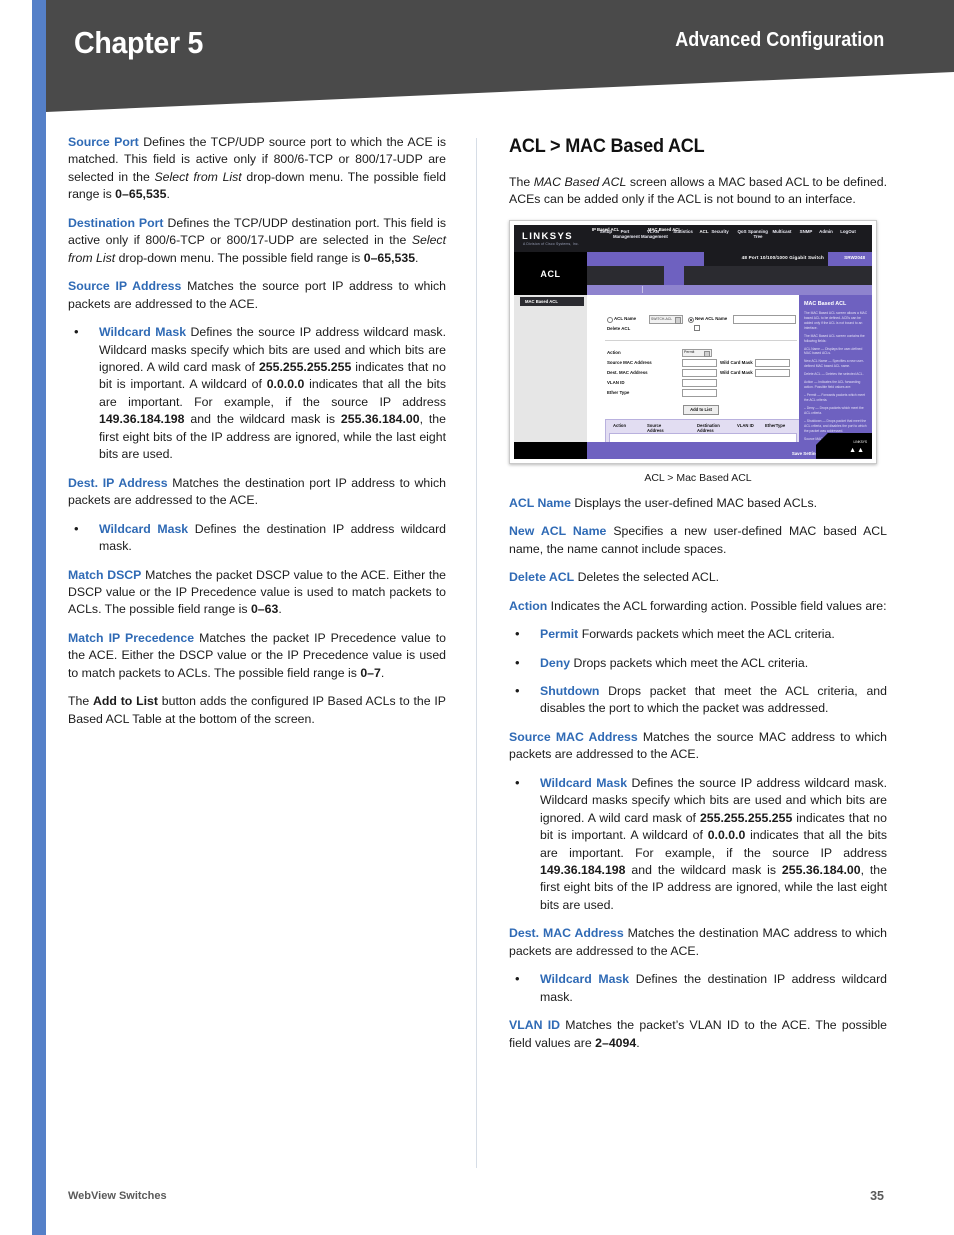 Image resolution: width=954 pixels, height=1235 pixels. I want to click on ui-source-mac-label: Source MAC Address, so click(629, 362).